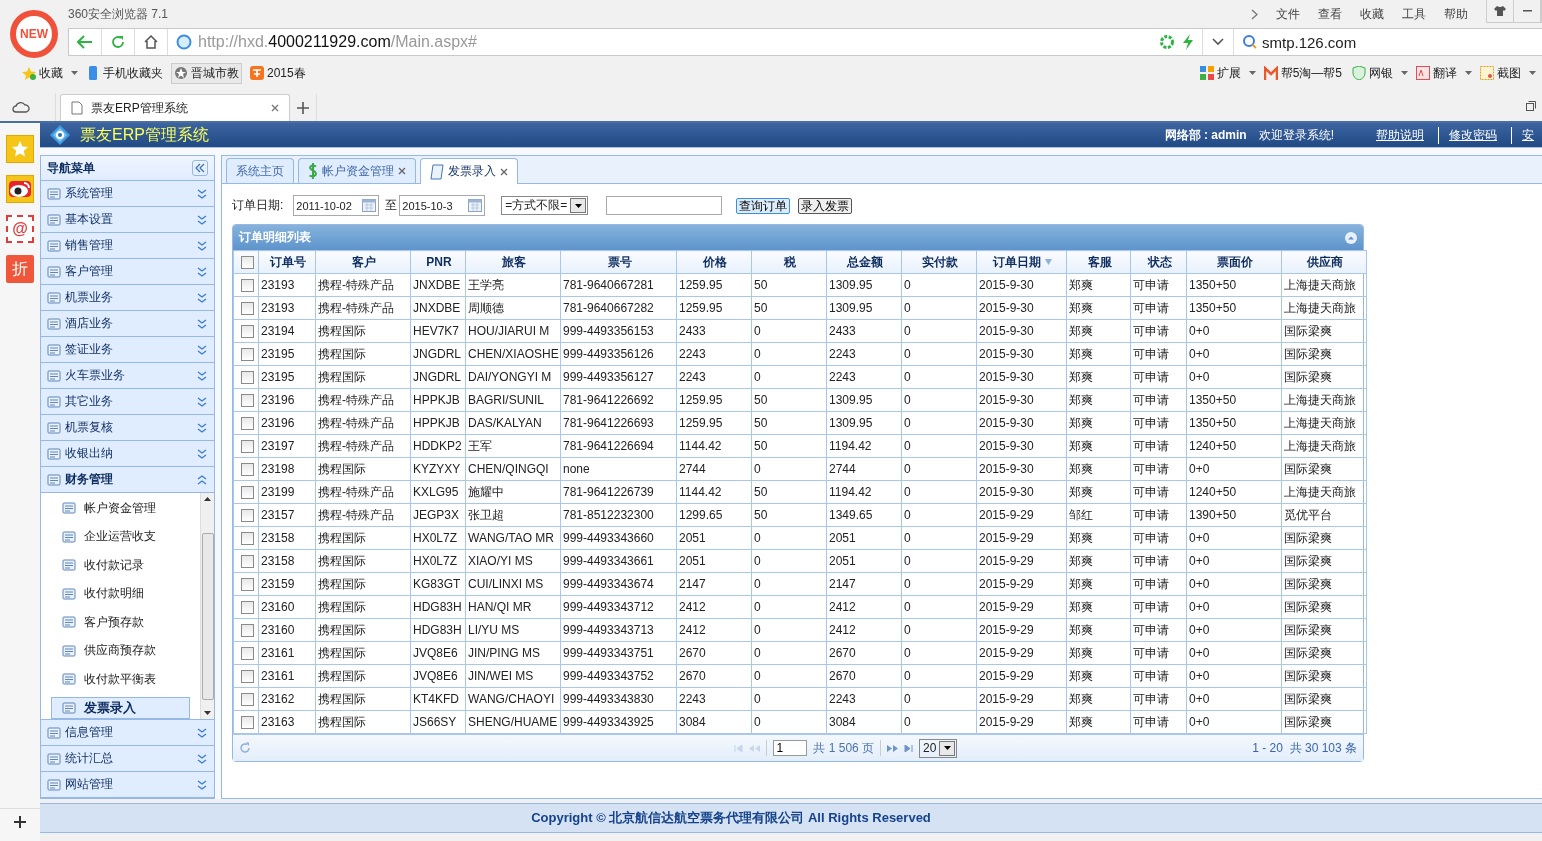 The width and height of the screenshot is (1542, 841). Describe the element at coordinates (1531, 105) in the screenshot. I see `window-icon` at that location.